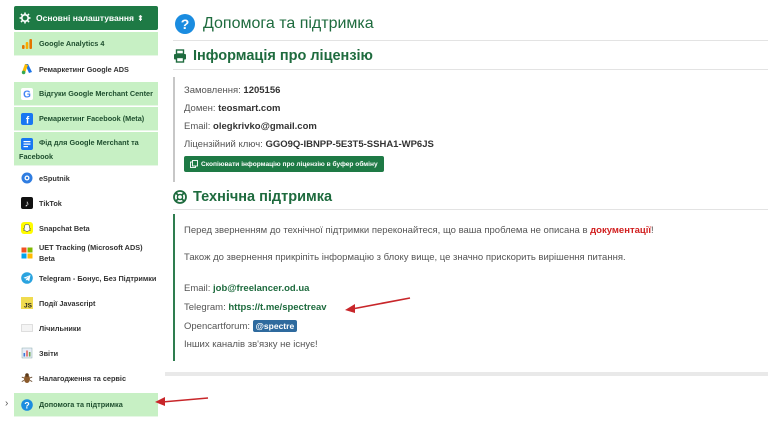 This screenshot has height=426, width=768. What do you see at coordinates (378, 305) in the screenshot?
I see `annotation-arrow-telegram` at bounding box center [378, 305].